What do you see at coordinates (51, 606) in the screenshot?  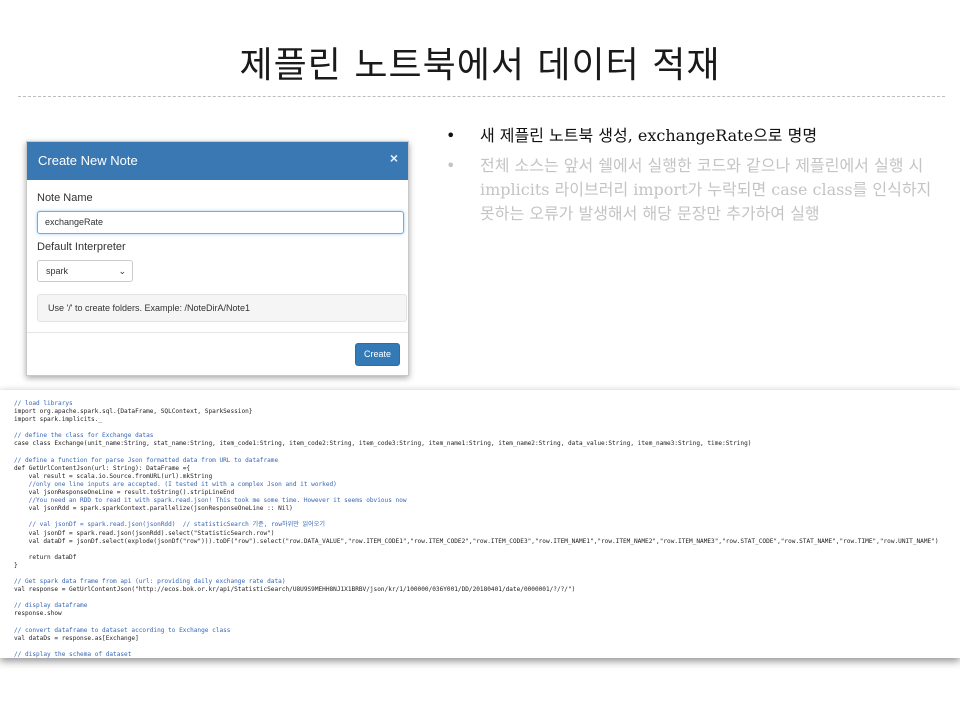 I see `code-comment-line: // display dataframe` at bounding box center [51, 606].